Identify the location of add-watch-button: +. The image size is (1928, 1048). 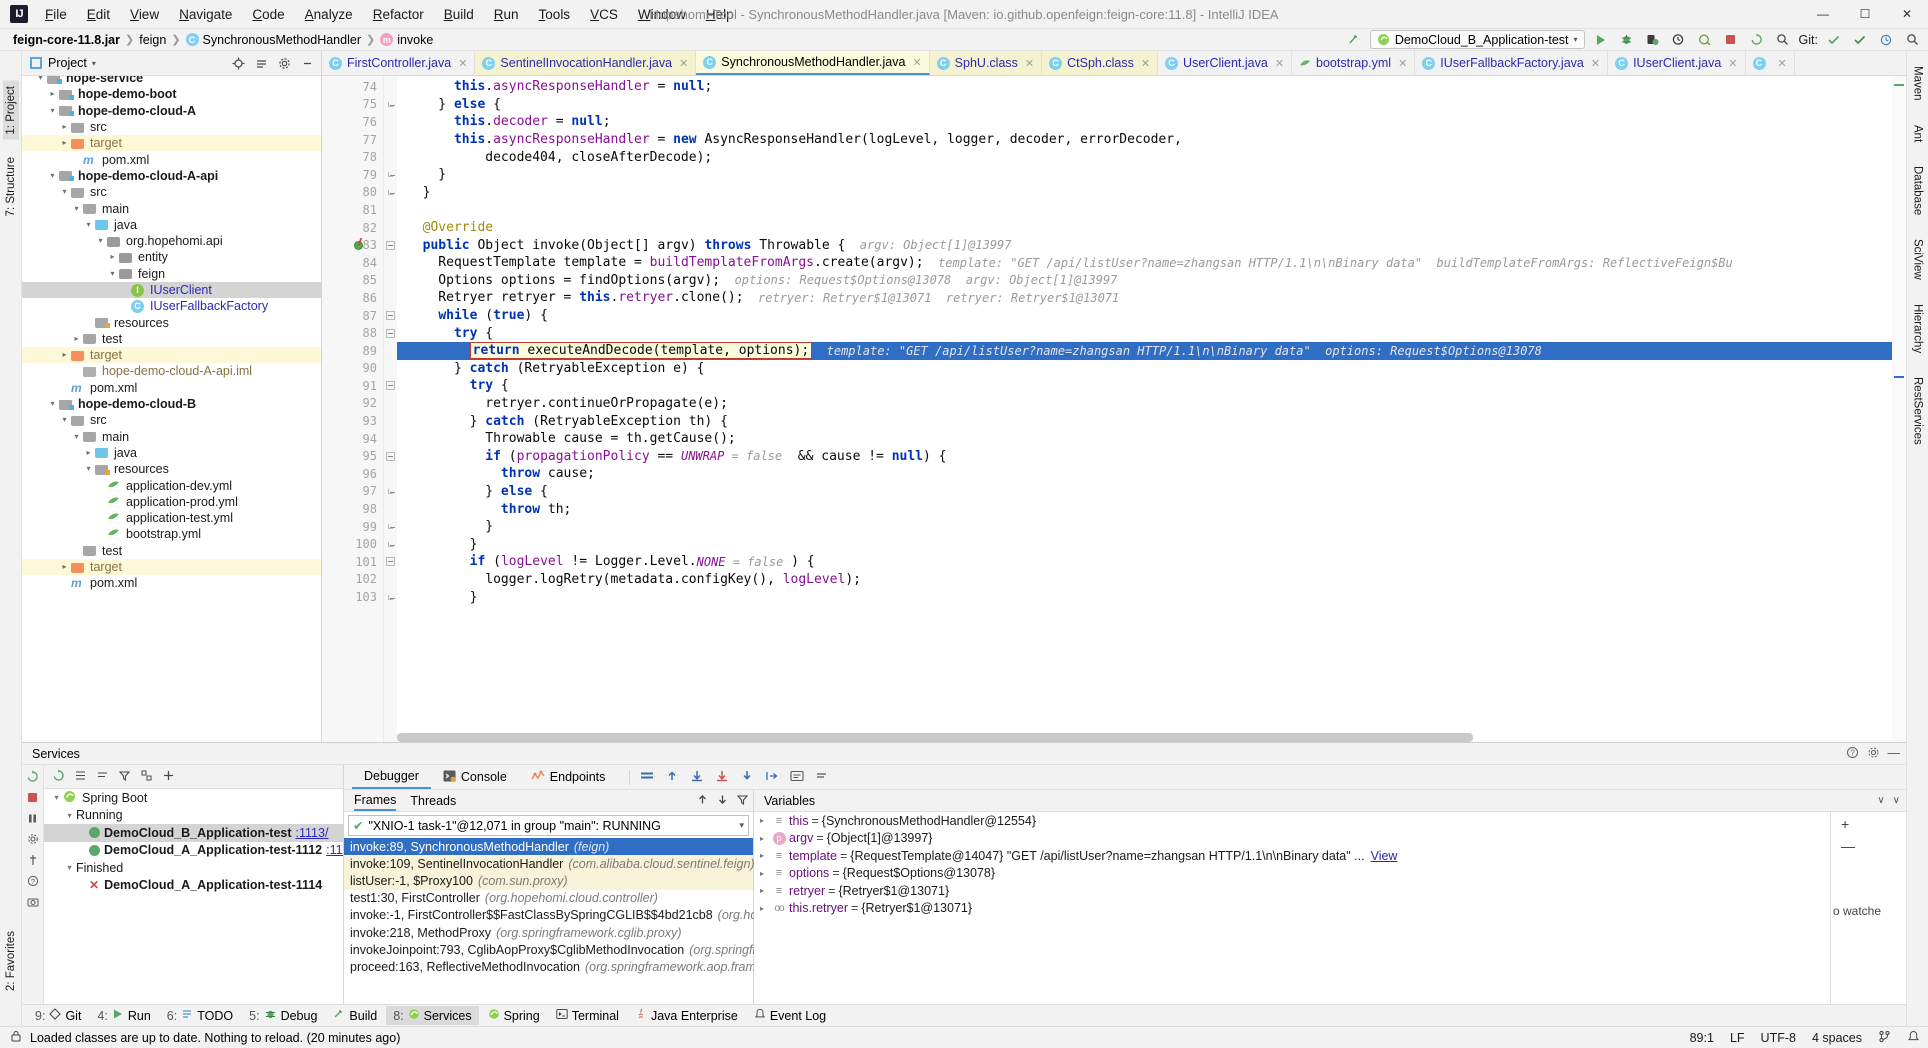
(1845, 824).